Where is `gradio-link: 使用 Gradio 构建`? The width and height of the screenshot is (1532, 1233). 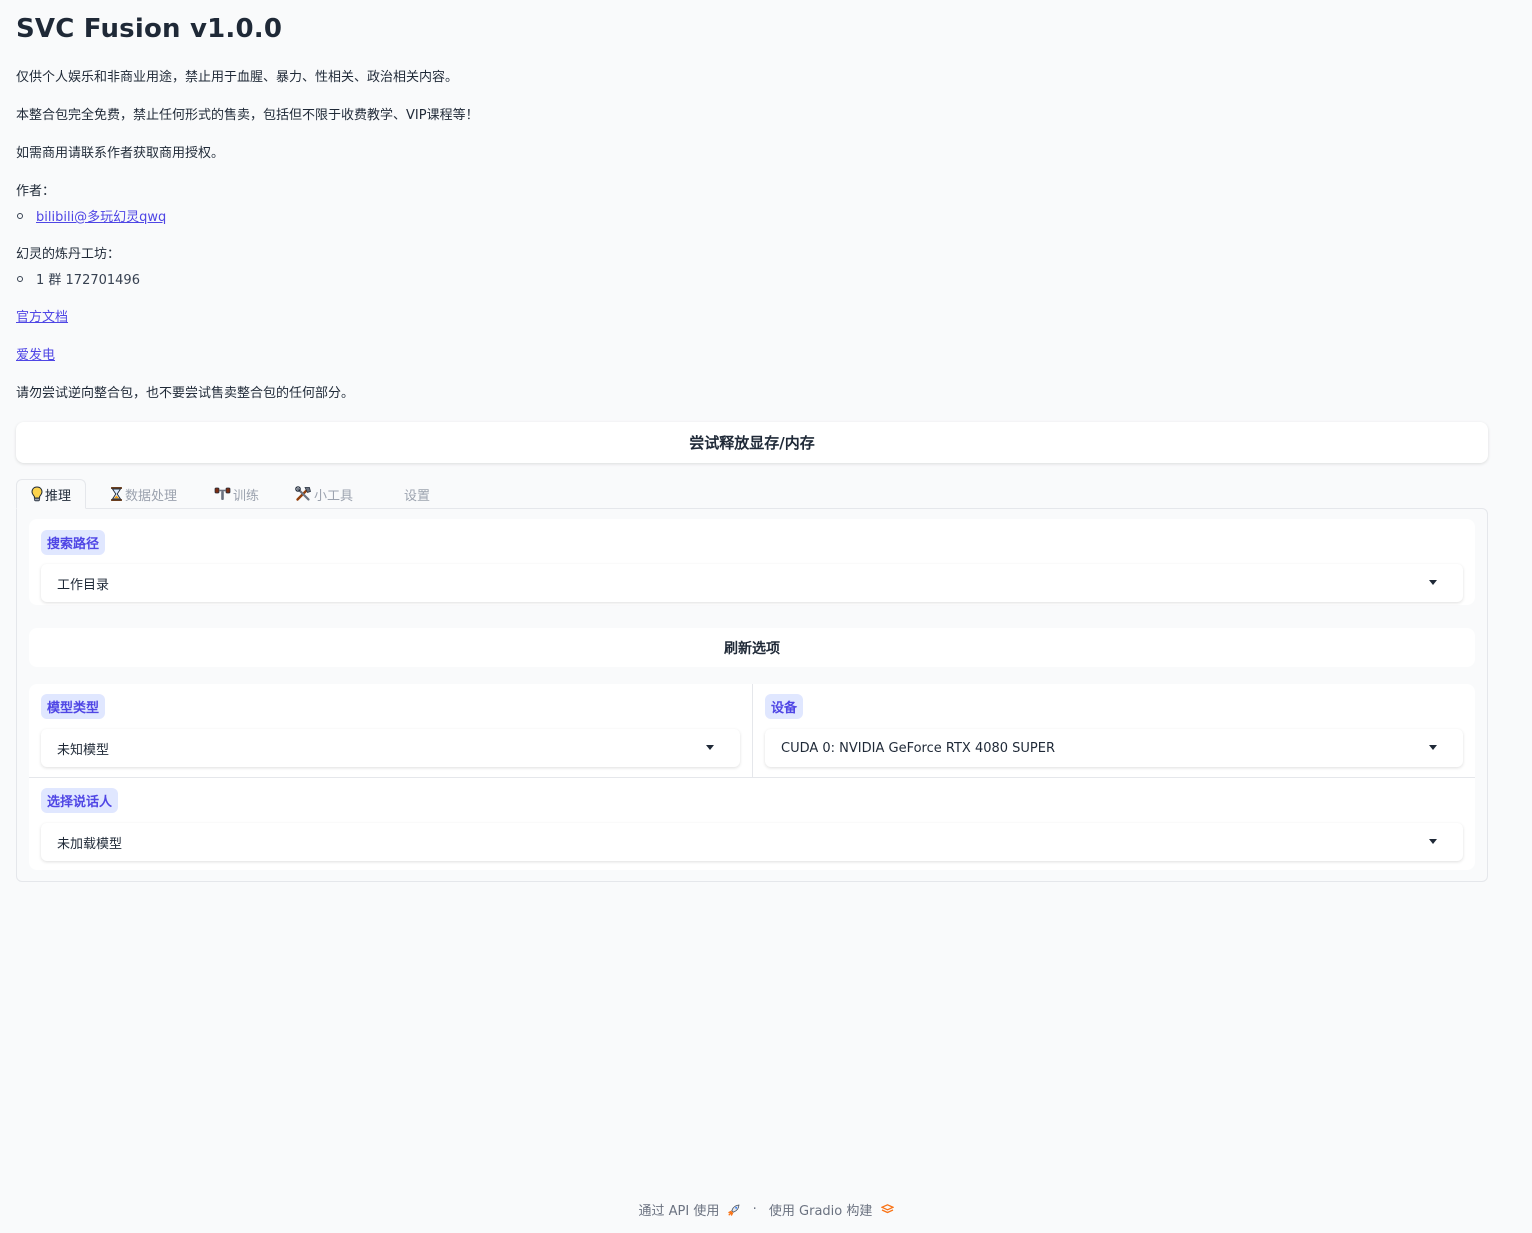 gradio-link: 使用 Gradio 构建 is located at coordinates (820, 1211).